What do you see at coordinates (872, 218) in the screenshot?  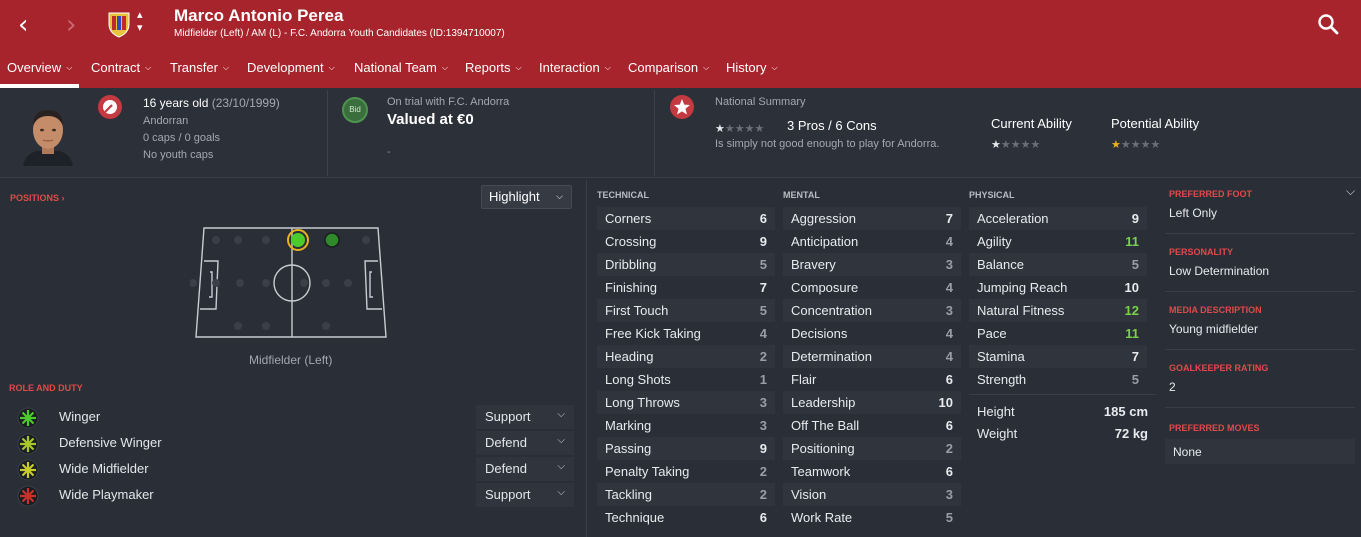 I see `attribute-row: Aggression 7` at bounding box center [872, 218].